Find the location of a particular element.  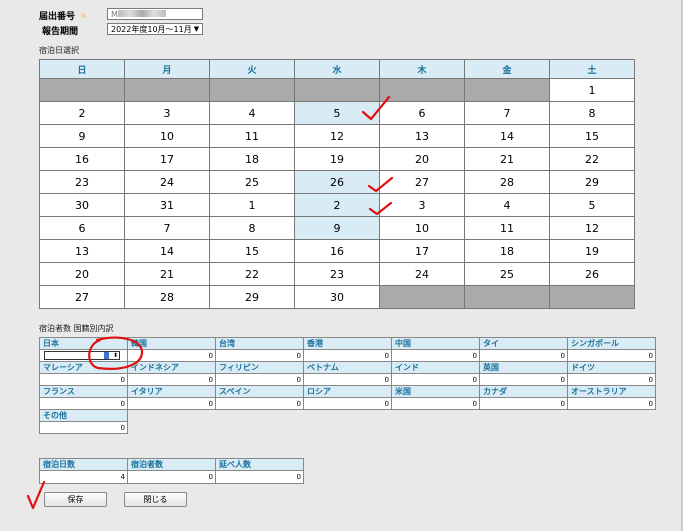

country-label: 日本 is located at coordinates (83, 343).